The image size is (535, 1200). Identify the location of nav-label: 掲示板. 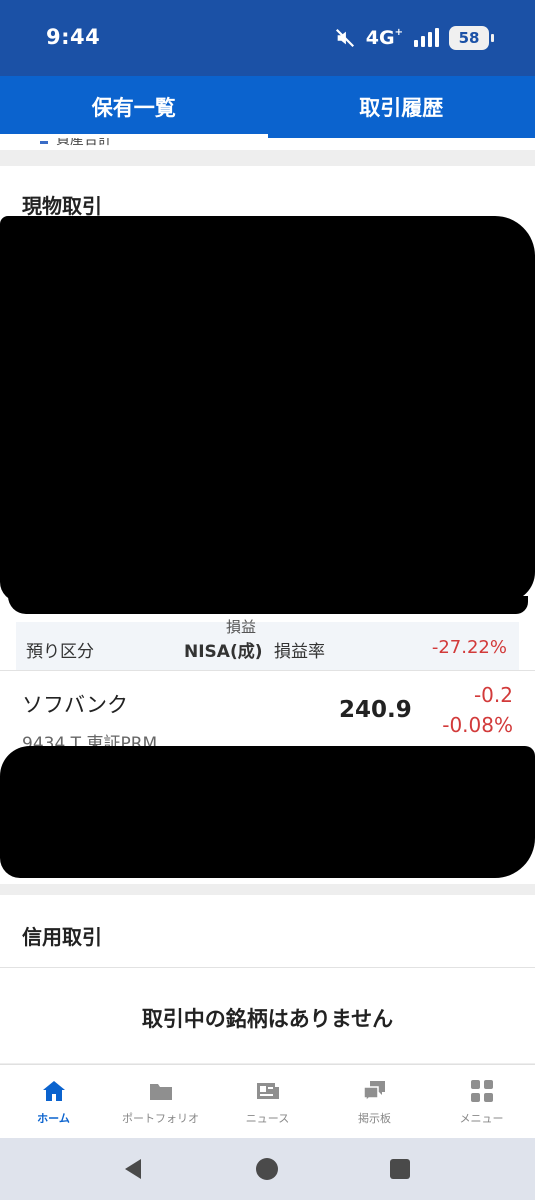
(374, 1118).